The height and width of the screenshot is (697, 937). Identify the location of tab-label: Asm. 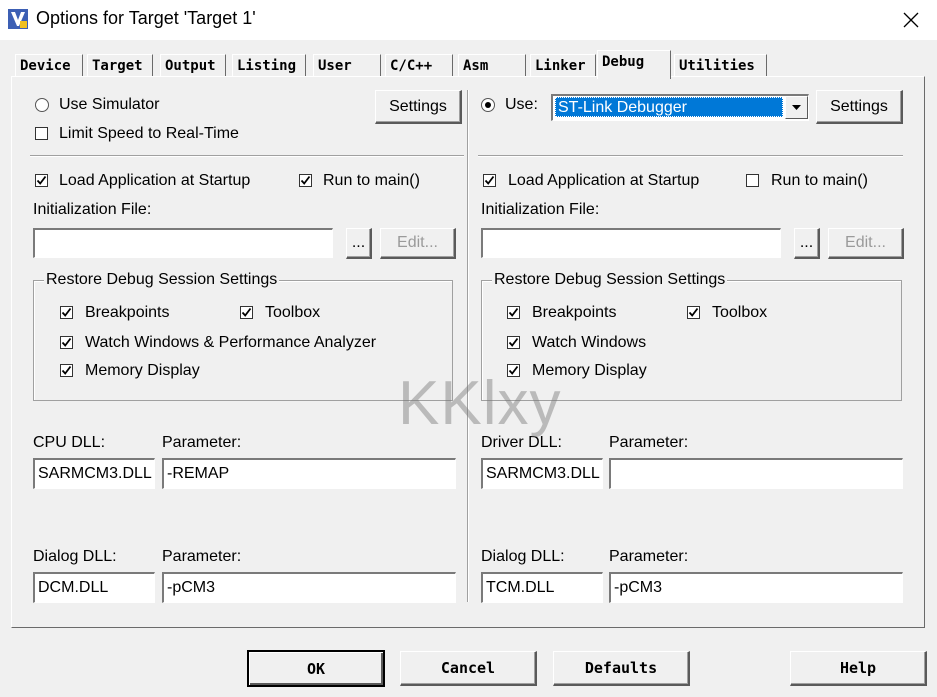
(476, 66).